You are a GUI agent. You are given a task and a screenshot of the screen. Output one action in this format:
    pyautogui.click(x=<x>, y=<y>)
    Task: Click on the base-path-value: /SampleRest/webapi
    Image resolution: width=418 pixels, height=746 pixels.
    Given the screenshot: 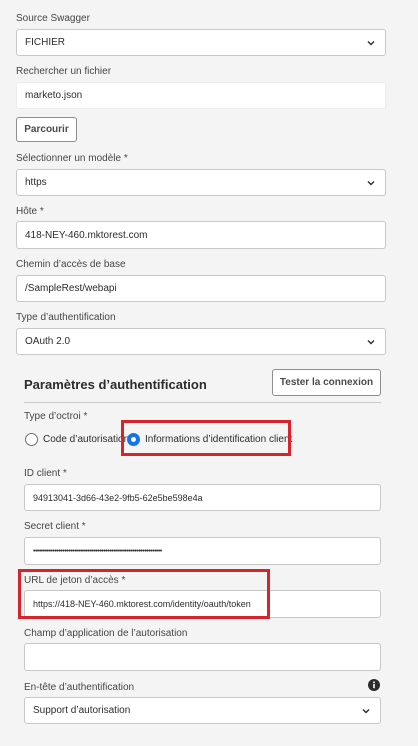 What is the action you would take?
    pyautogui.click(x=71, y=288)
    